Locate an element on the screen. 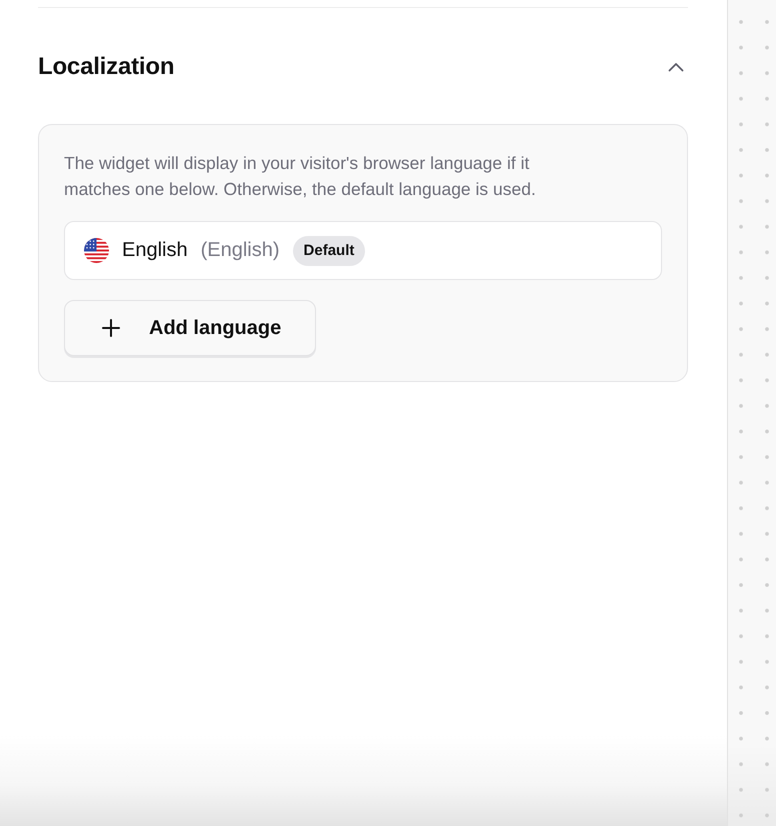 The image size is (776, 826). language-name: English is located at coordinates (155, 250).